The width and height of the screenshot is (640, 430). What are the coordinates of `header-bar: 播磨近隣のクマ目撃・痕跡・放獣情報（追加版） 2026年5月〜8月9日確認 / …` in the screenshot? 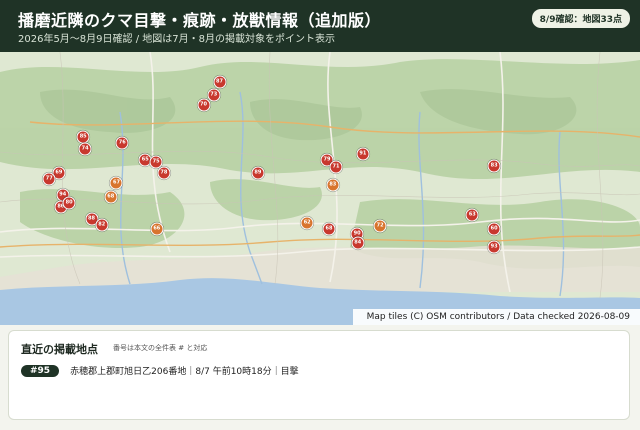 It's located at (320, 26).